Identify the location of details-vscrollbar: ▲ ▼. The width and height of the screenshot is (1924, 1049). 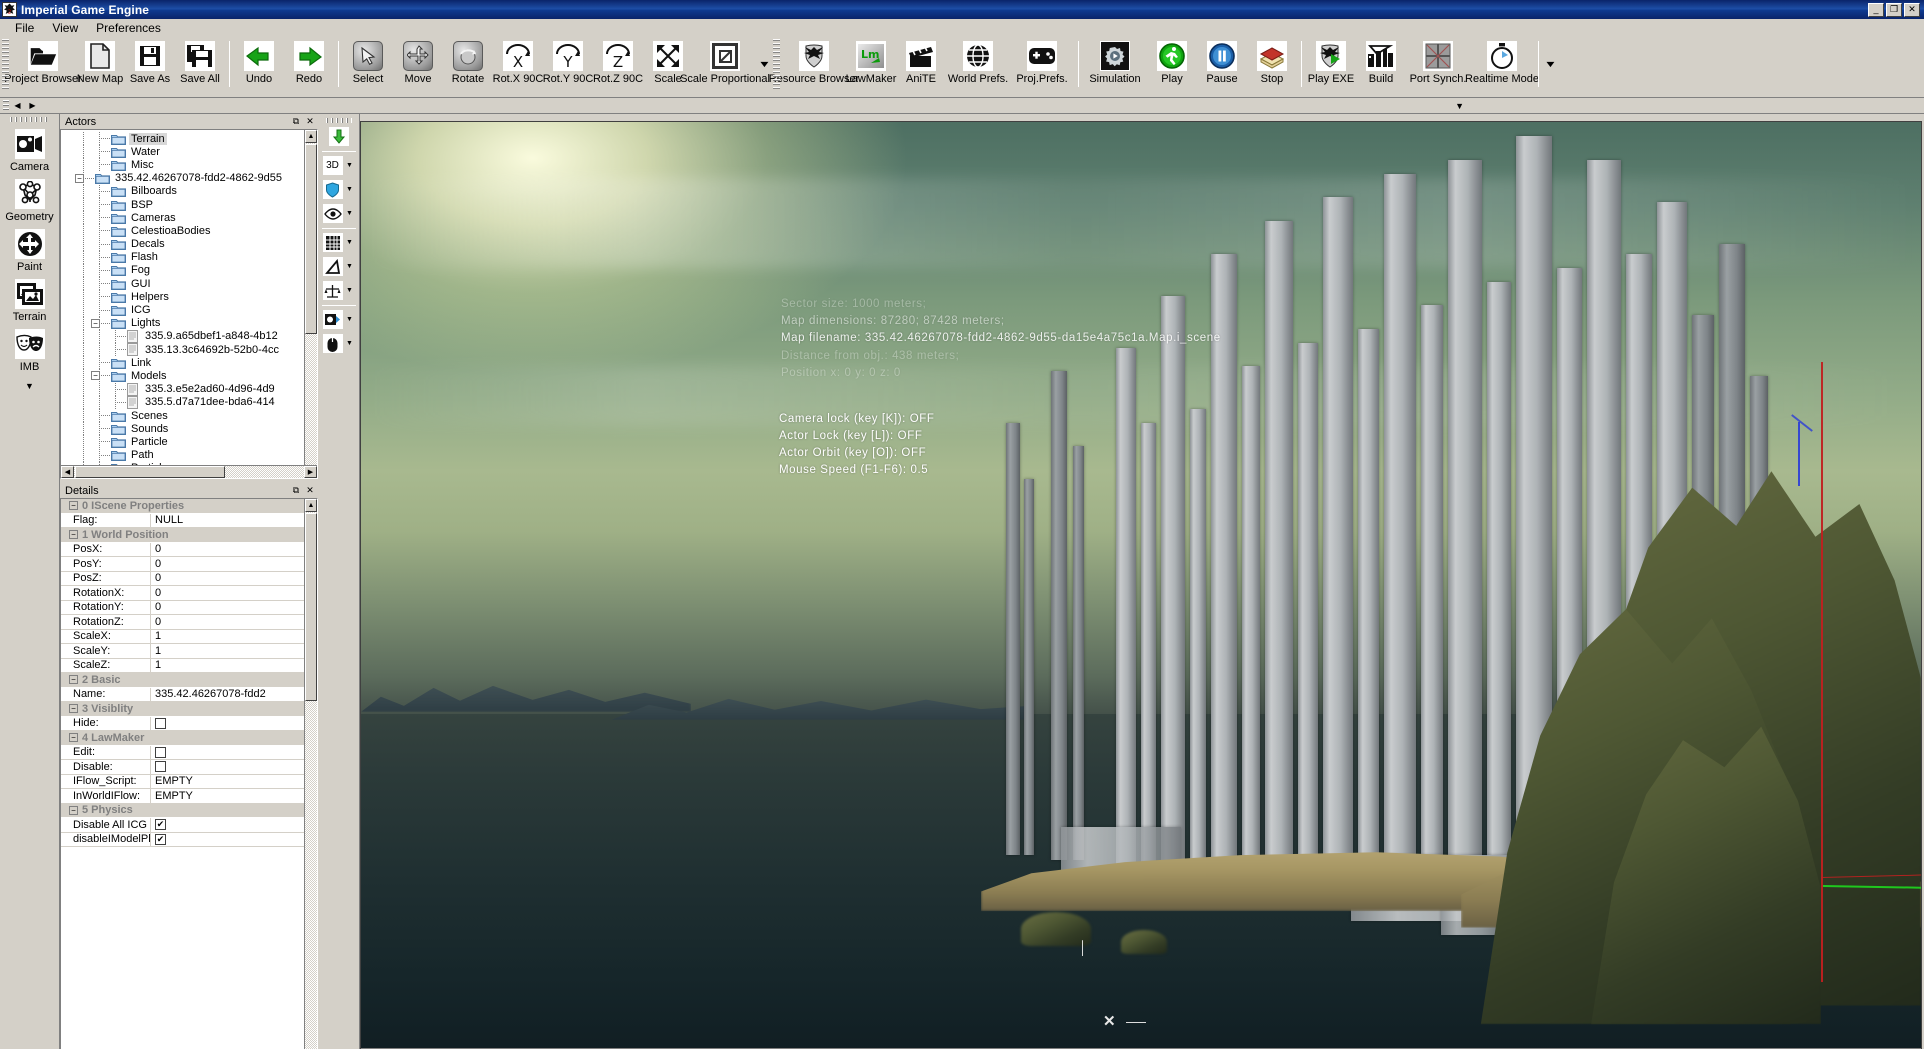
(310, 774).